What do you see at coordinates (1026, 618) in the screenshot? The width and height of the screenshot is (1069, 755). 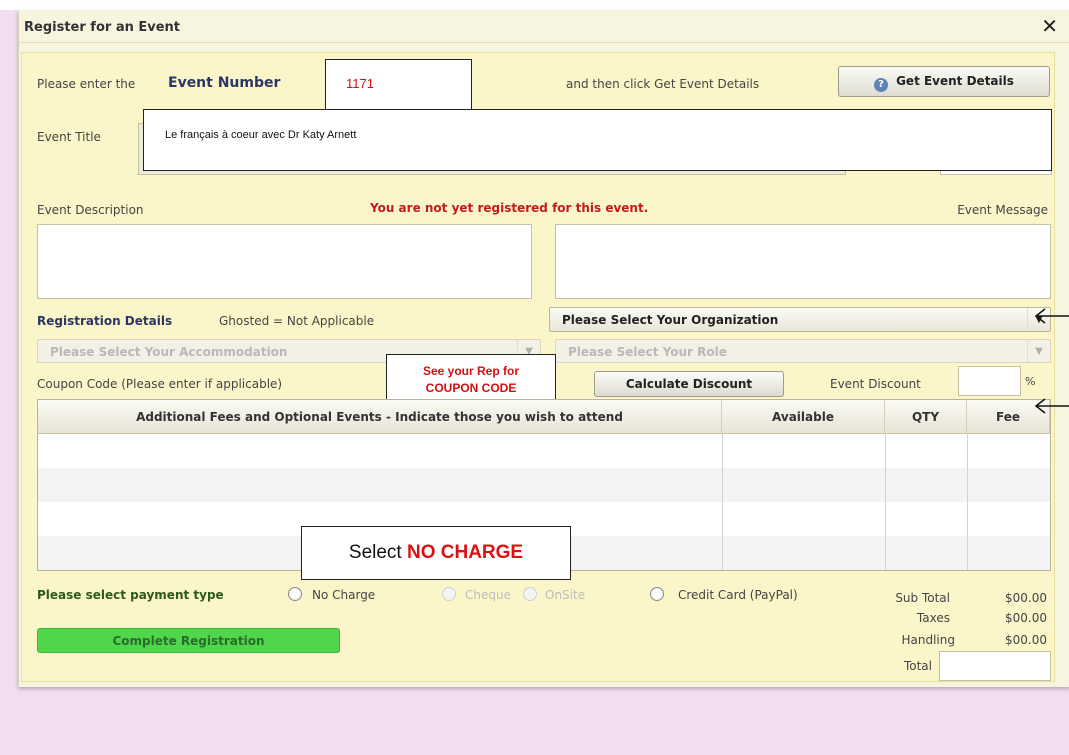 I see `taxes-value: $00.00` at bounding box center [1026, 618].